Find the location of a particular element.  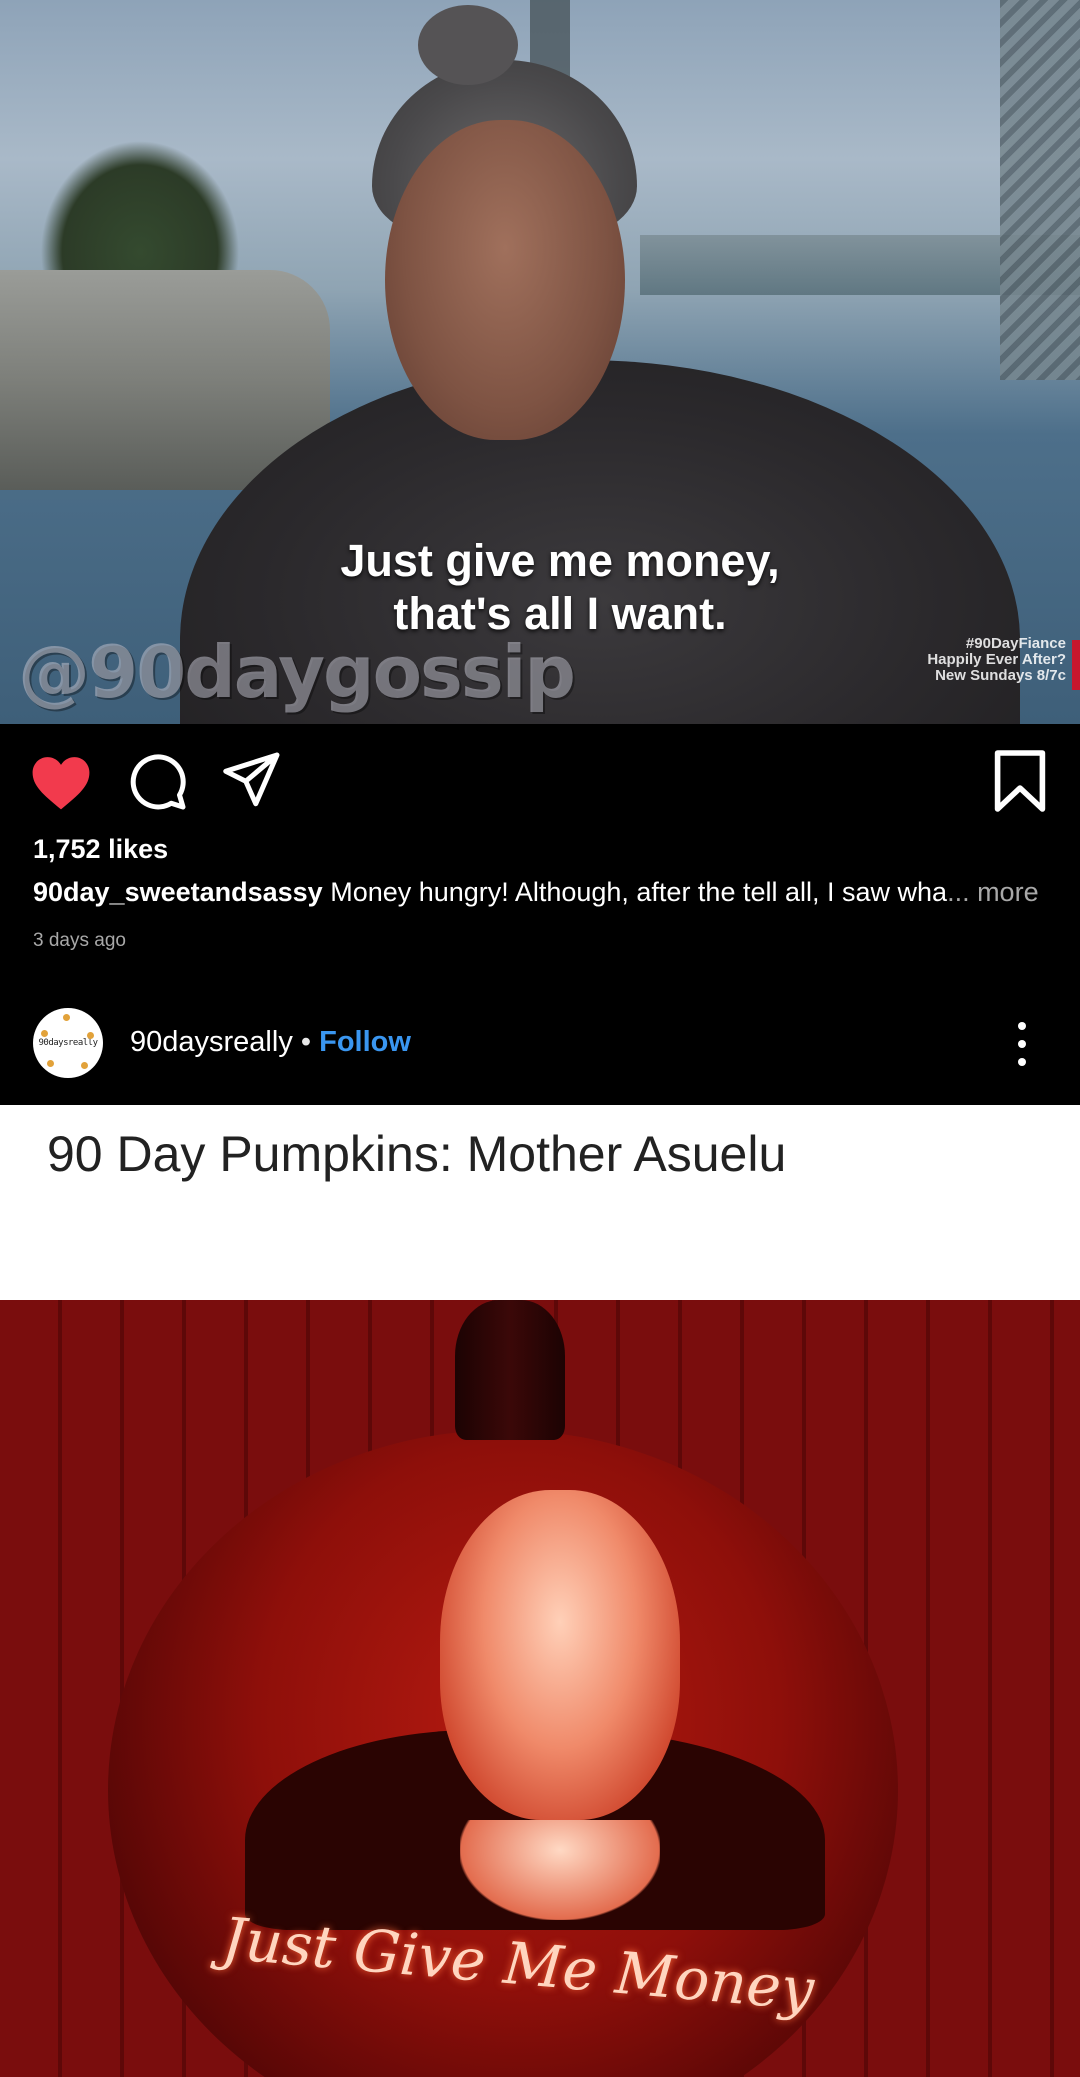

more-options-icon is located at coordinates (1022, 1044).